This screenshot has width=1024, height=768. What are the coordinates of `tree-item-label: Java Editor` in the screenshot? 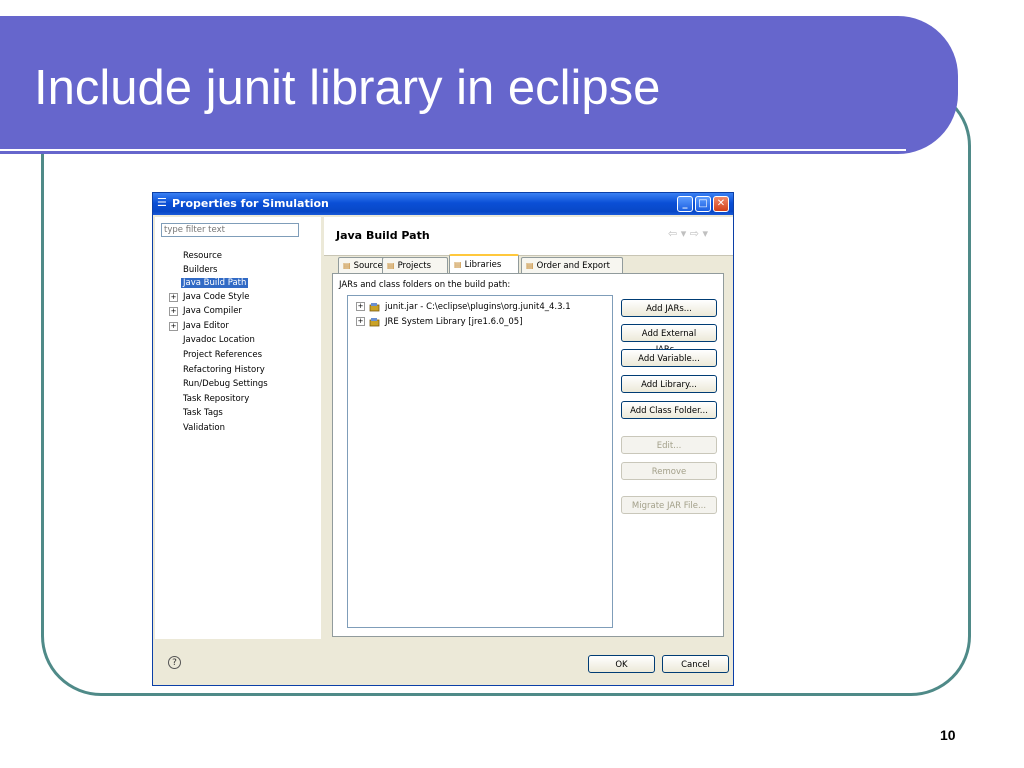 It's located at (206, 326).